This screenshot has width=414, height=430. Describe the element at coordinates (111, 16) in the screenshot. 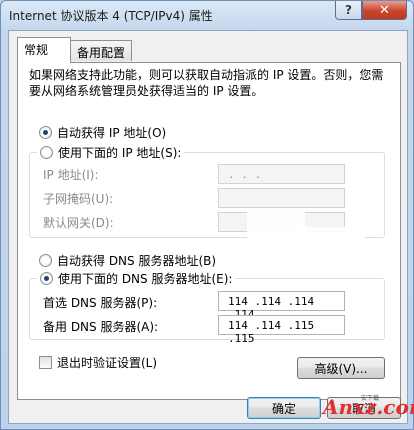

I see `window-title: Internet 协议版本 4 (TCP/IPv4) 属性` at that location.